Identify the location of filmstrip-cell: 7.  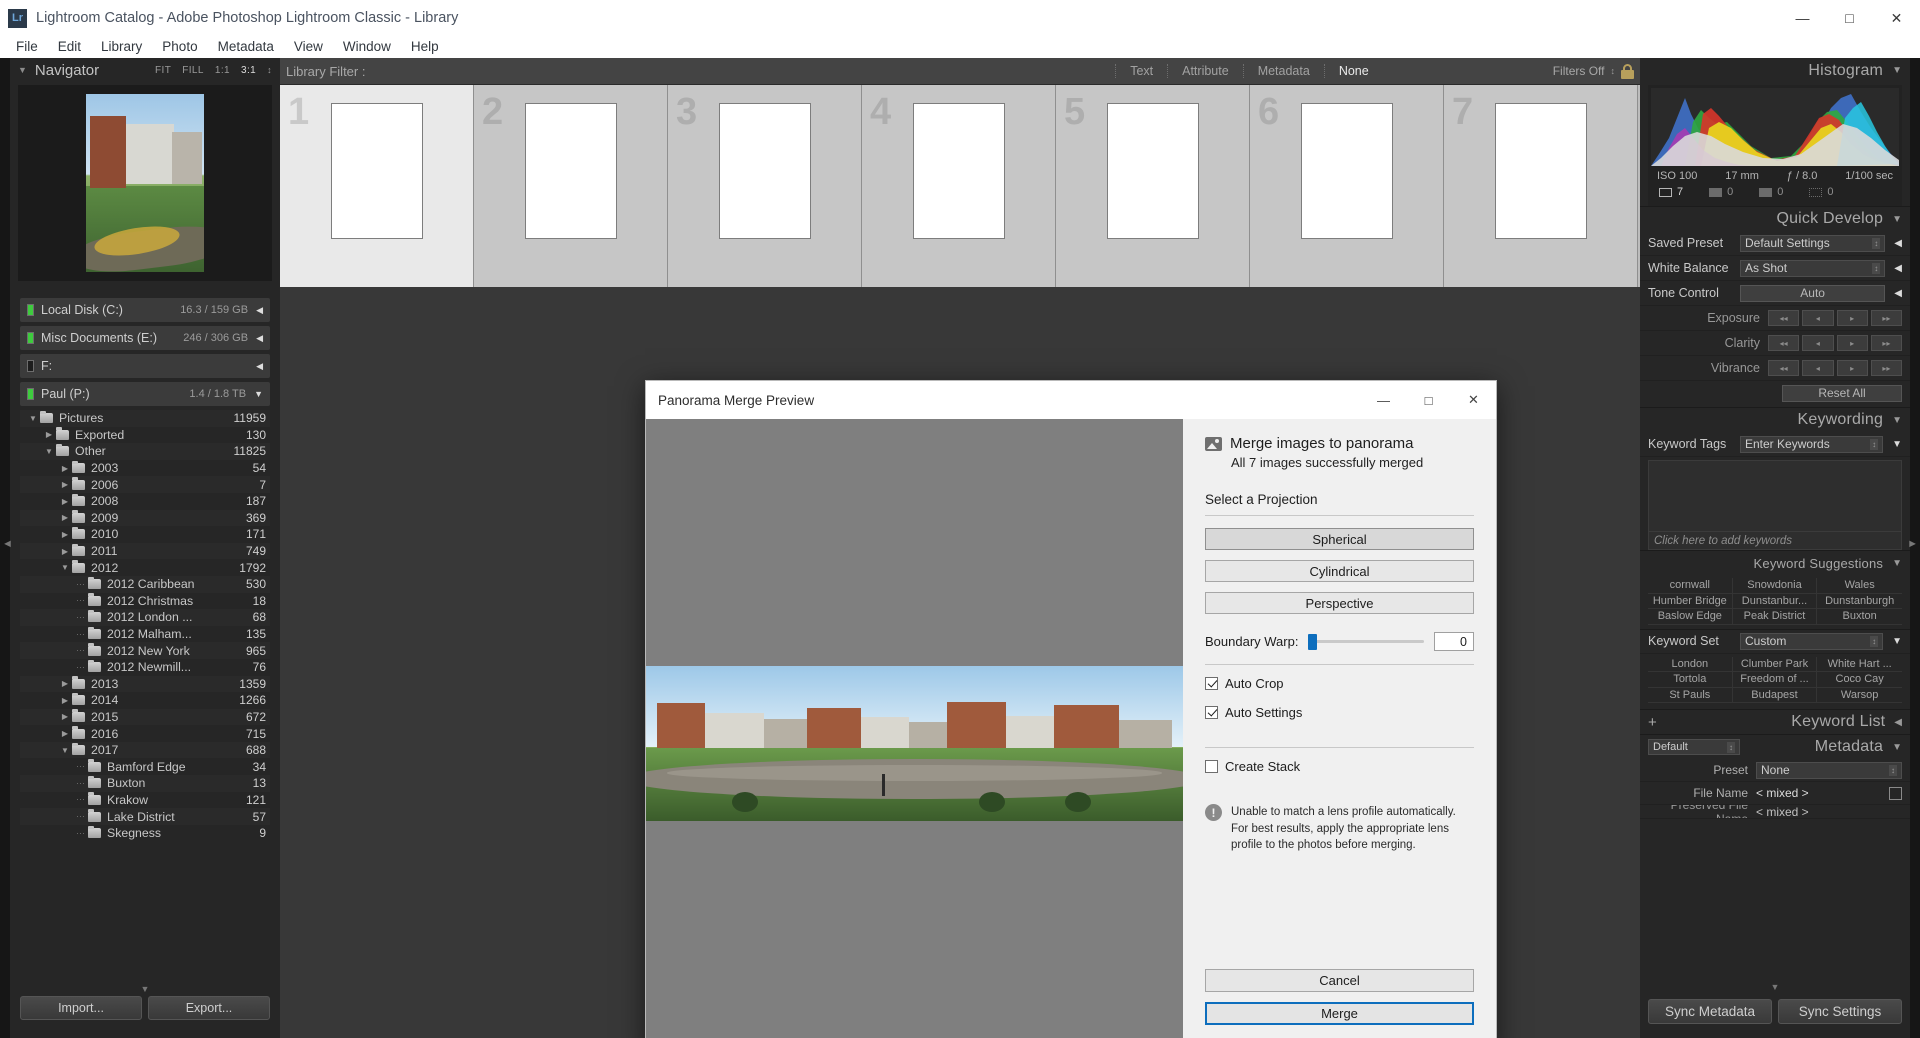
(1541, 186).